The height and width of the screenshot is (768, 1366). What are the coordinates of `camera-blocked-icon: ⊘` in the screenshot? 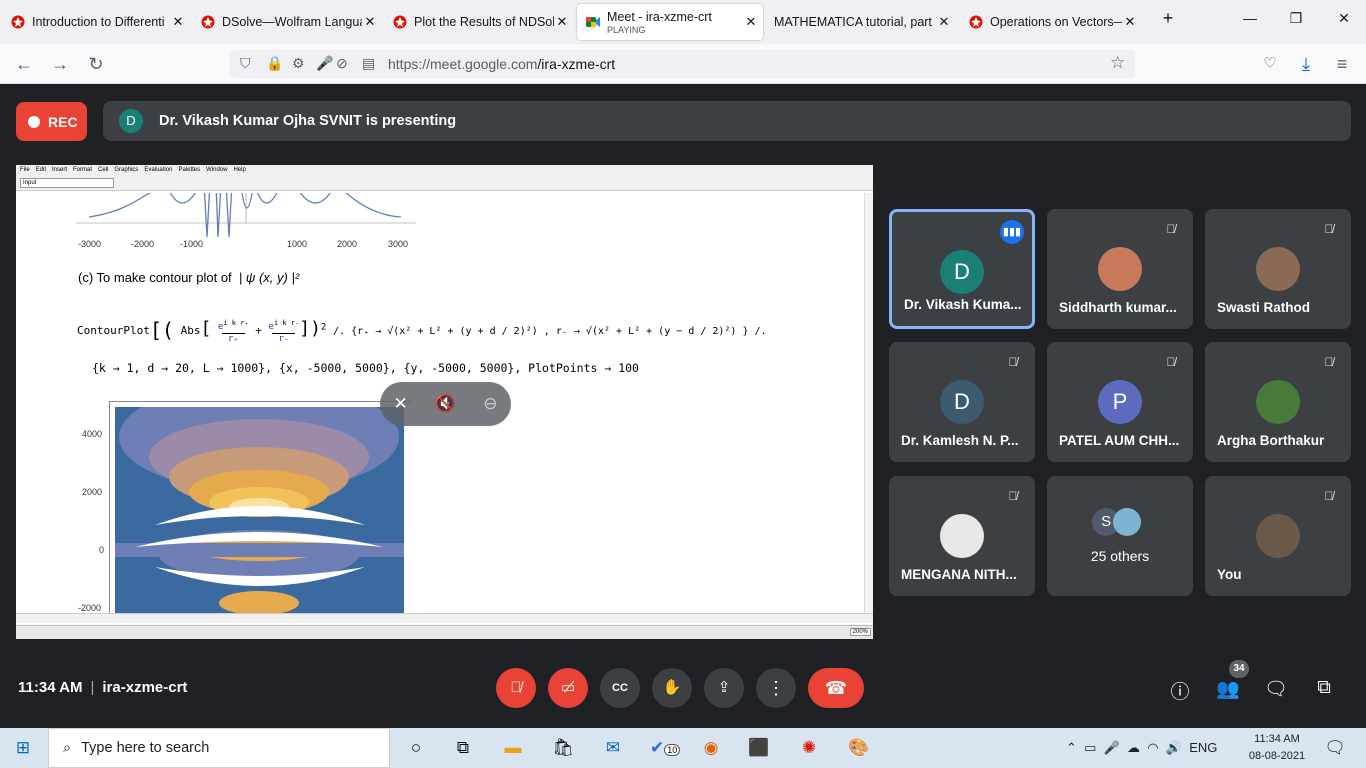 It's located at (342, 63).